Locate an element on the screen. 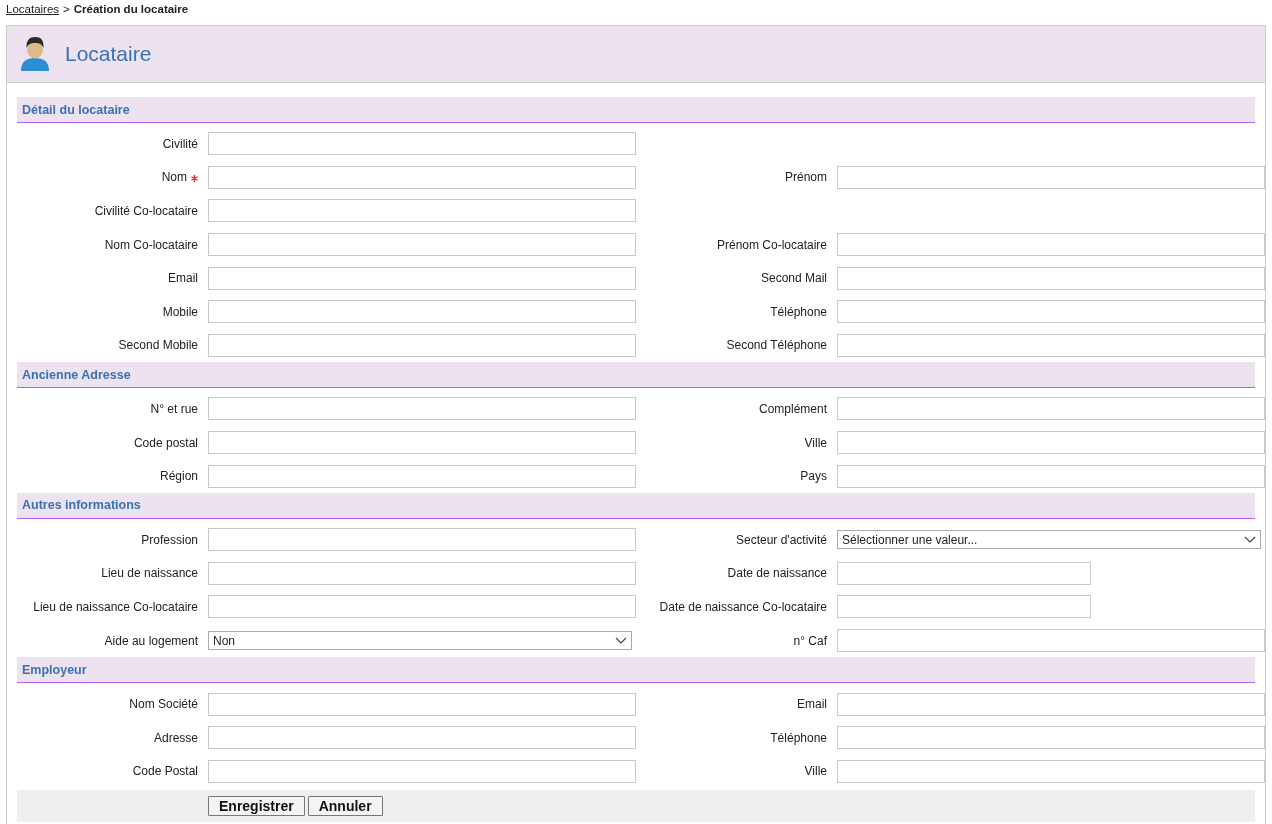  field-label: Mobile is located at coordinates (180, 311).